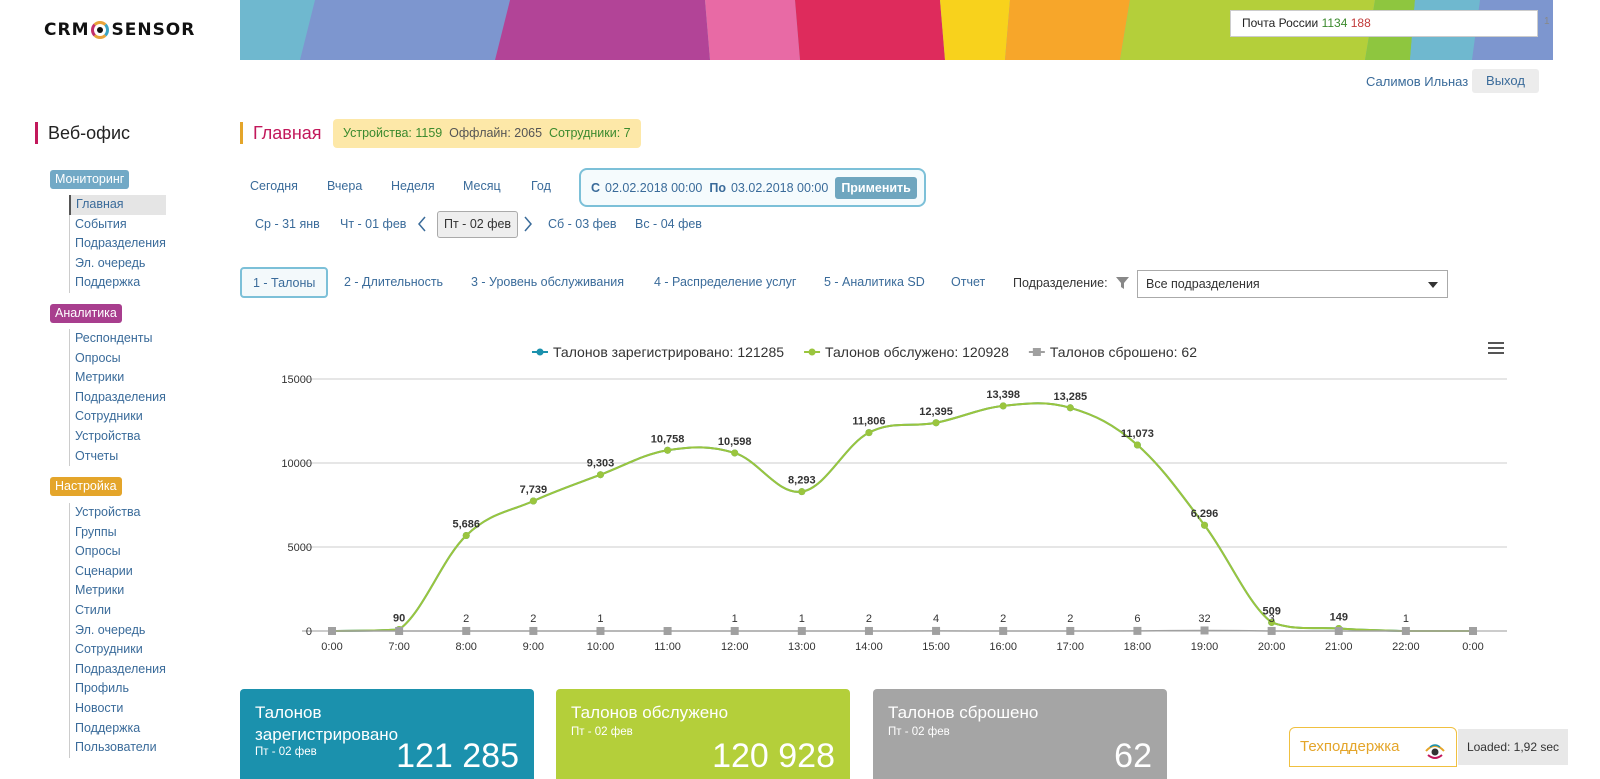 The height and width of the screenshot is (779, 1600). I want to click on card-title: Талонов сброшено, so click(963, 712).